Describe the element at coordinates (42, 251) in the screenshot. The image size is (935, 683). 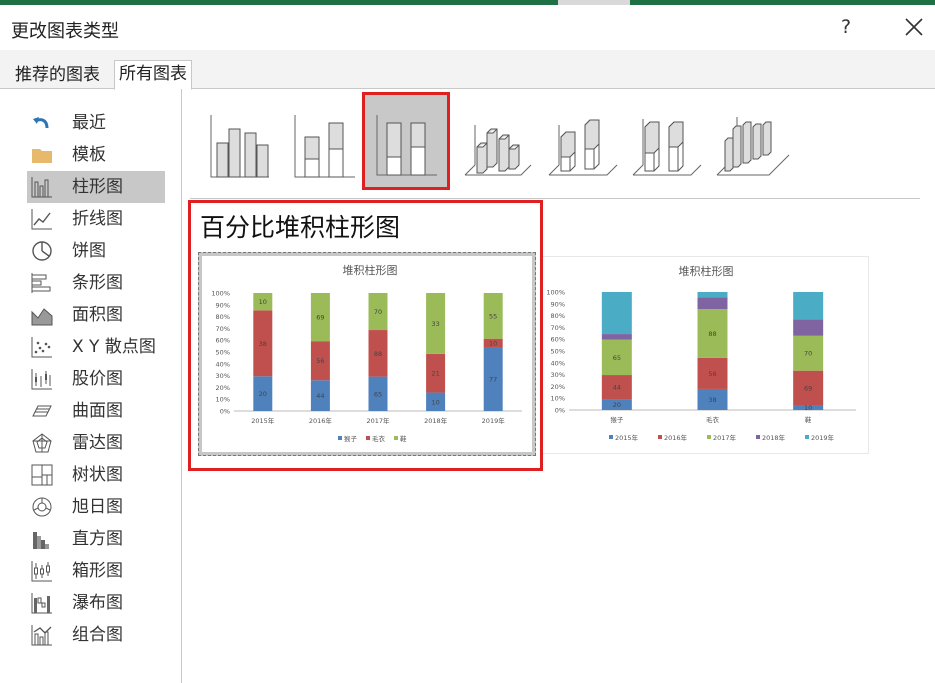
I see `pie-chart-icon` at that location.